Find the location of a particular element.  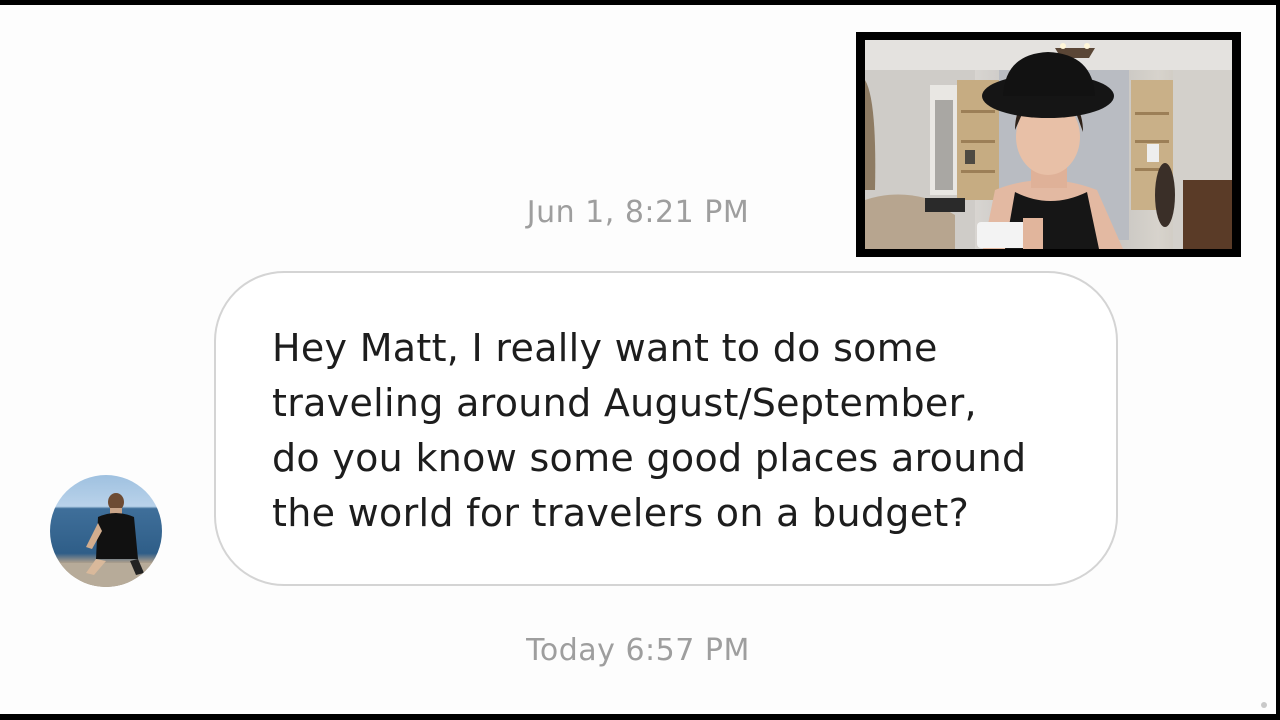

webcam-video is located at coordinates (1048, 144).